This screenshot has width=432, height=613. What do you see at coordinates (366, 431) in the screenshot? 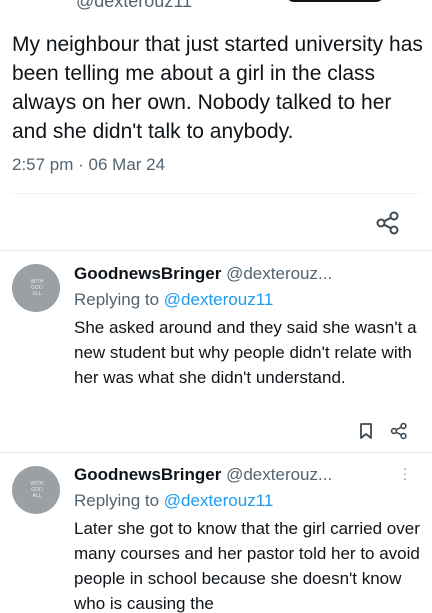
I see `bookmark-icon` at bounding box center [366, 431].